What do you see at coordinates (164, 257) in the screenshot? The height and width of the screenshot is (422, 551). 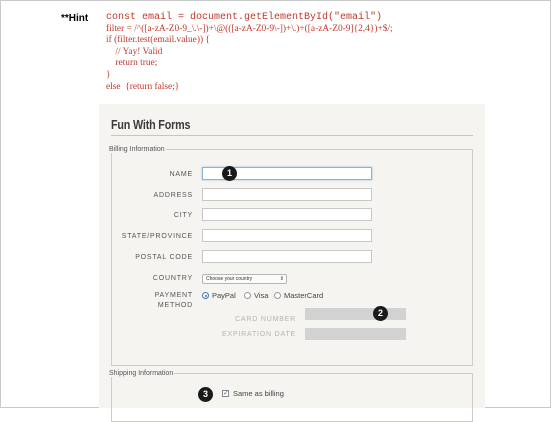 I see `postal-code-label: POSTAL CODE` at bounding box center [164, 257].